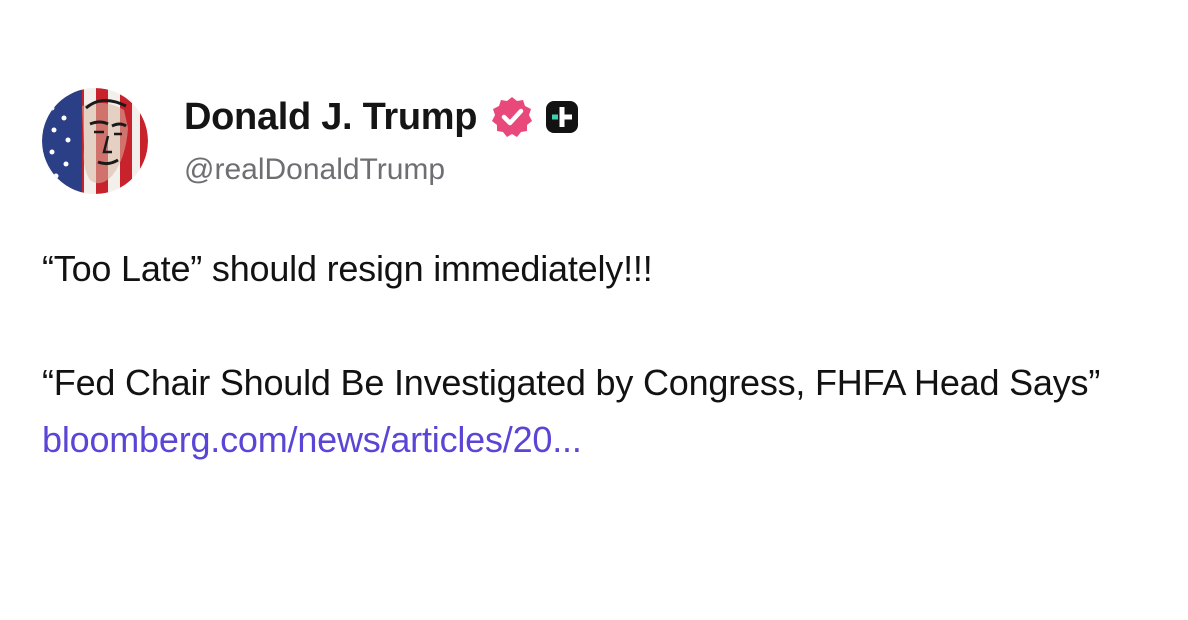  I want to click on flag-portrait-icon, so click(95, 141).